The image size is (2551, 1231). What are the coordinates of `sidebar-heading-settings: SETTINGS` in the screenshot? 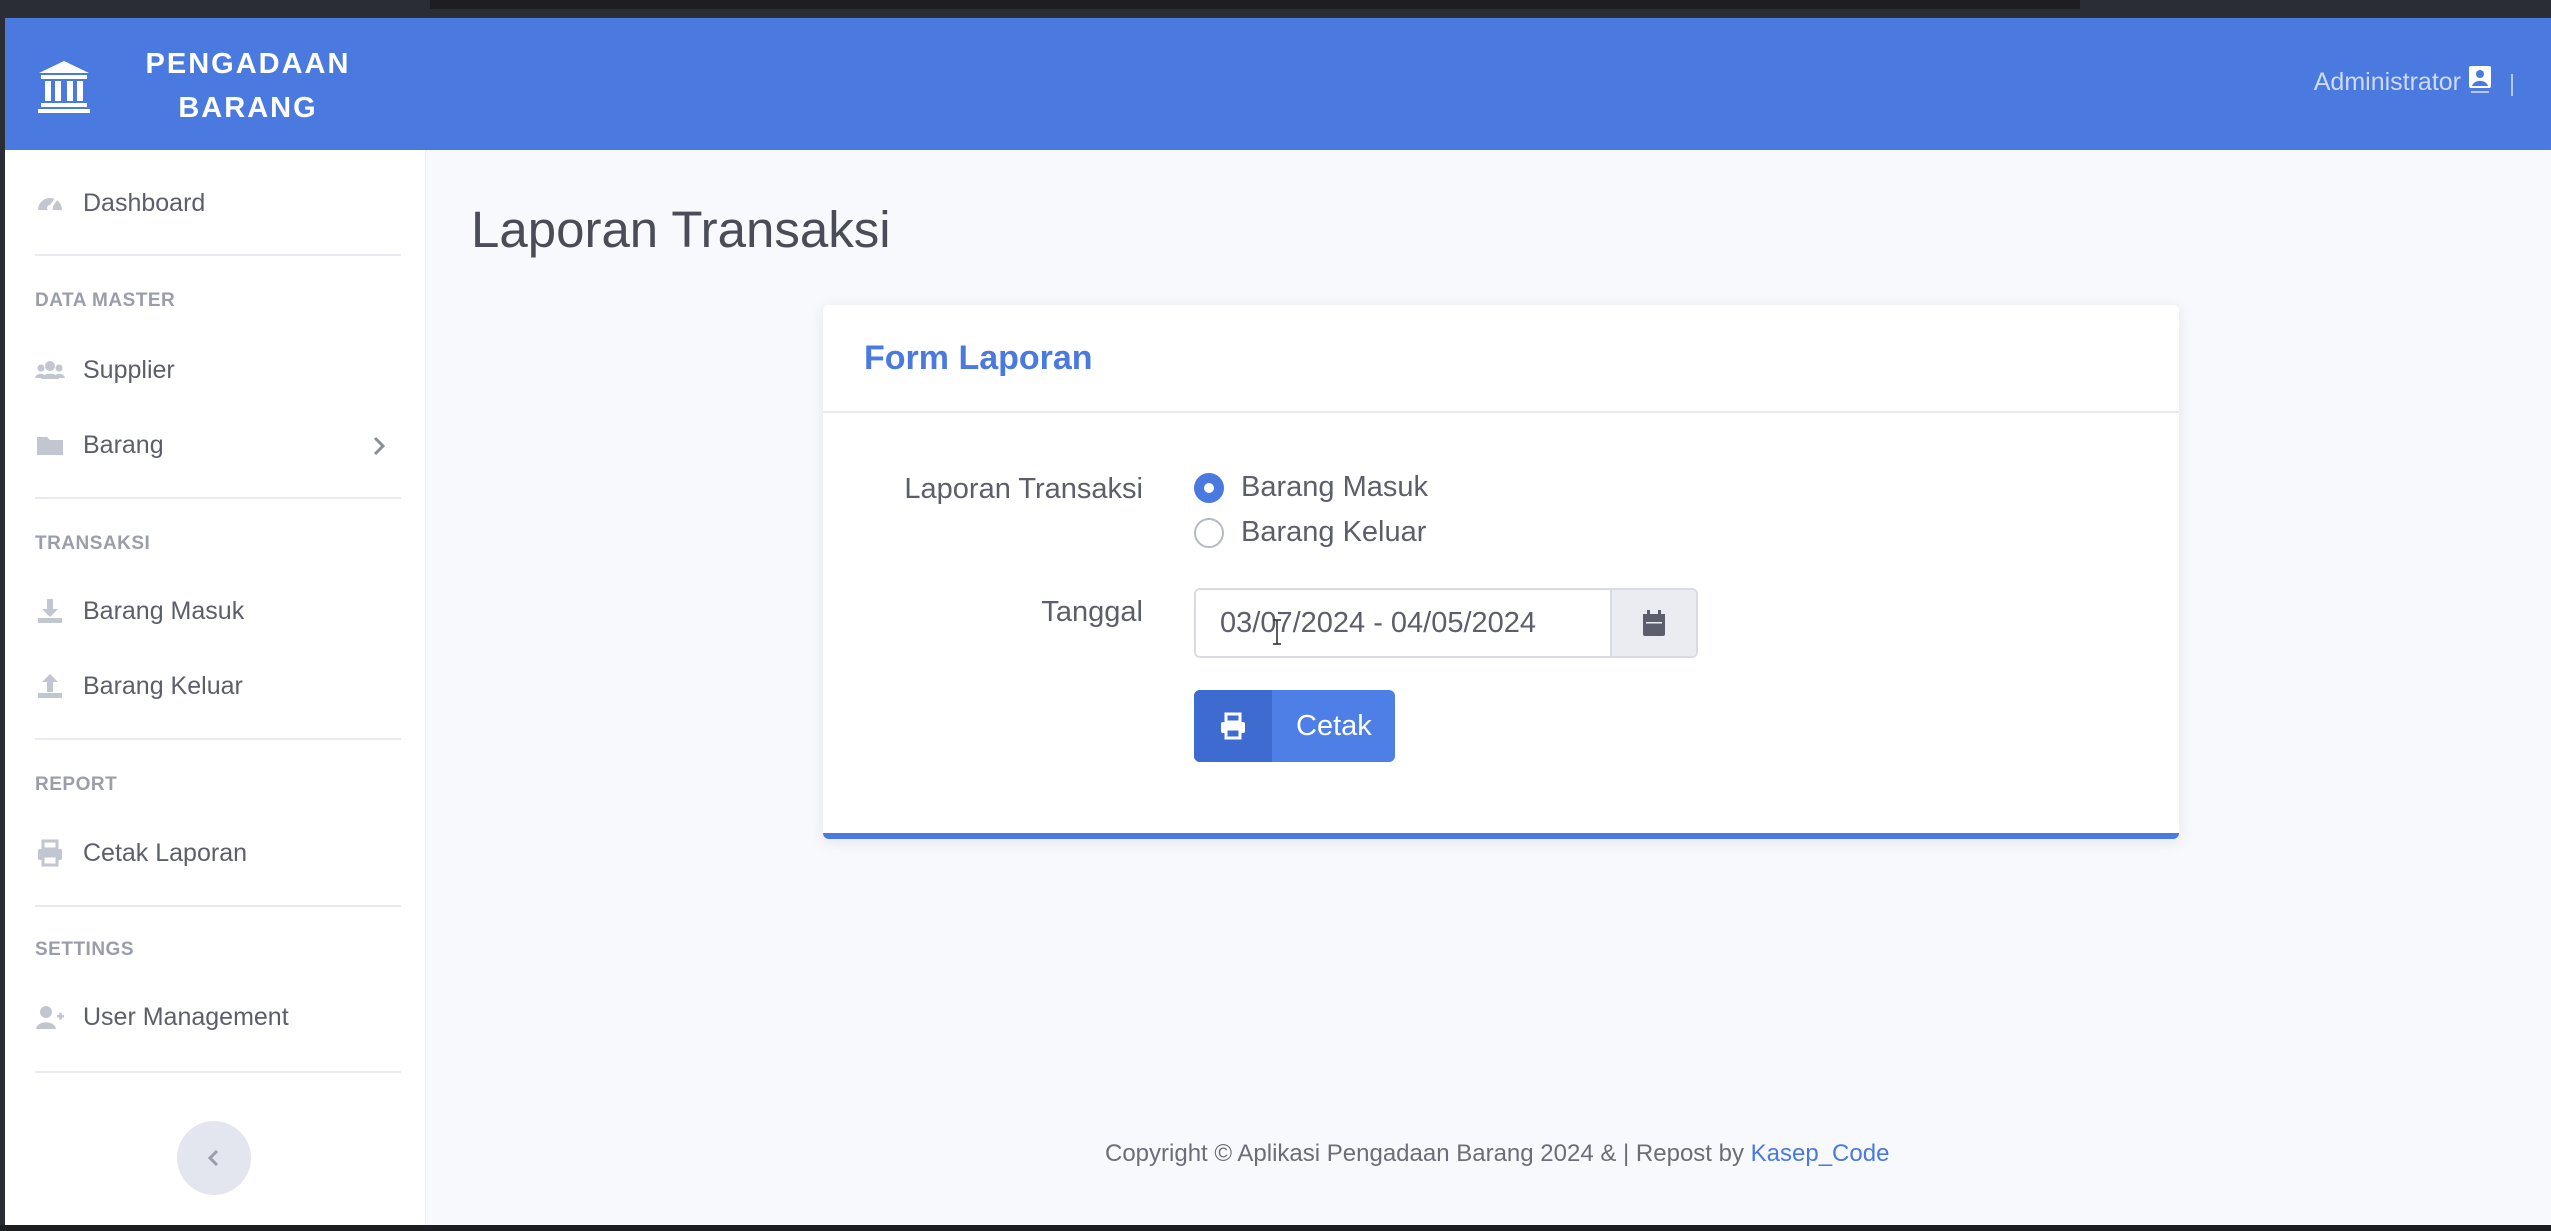 It's located at (85, 949).